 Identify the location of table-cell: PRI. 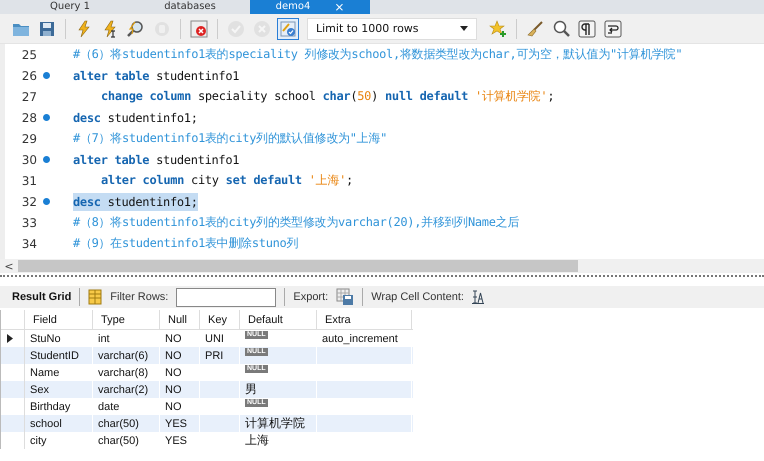
(220, 355).